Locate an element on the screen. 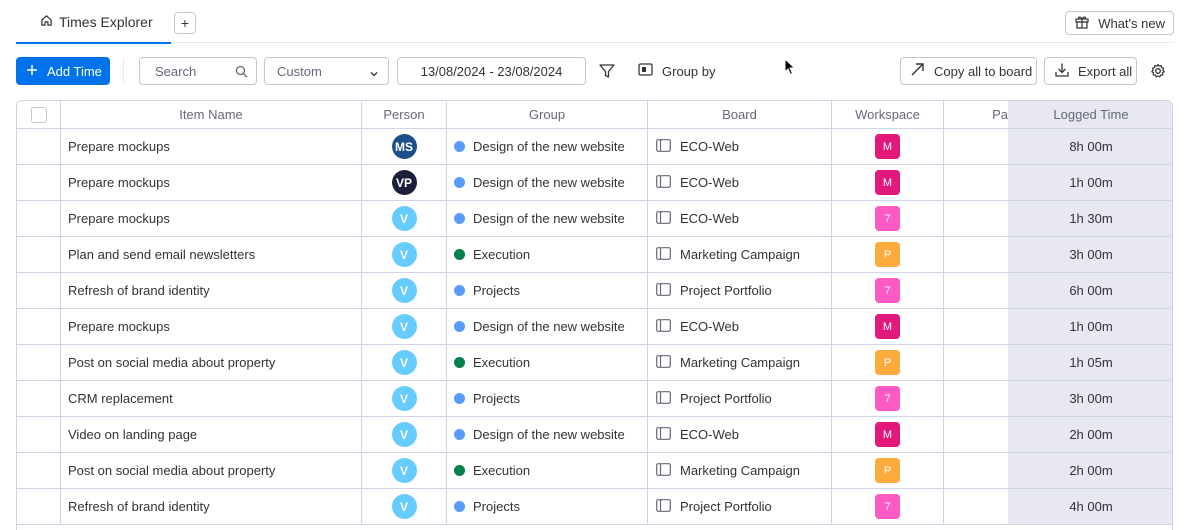  column-header-item-name: Item Name is located at coordinates (211, 114).